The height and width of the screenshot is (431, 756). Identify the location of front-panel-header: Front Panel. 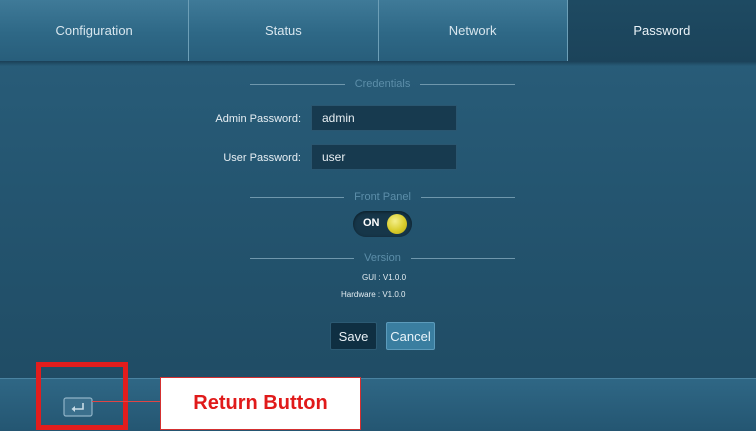
(382, 197).